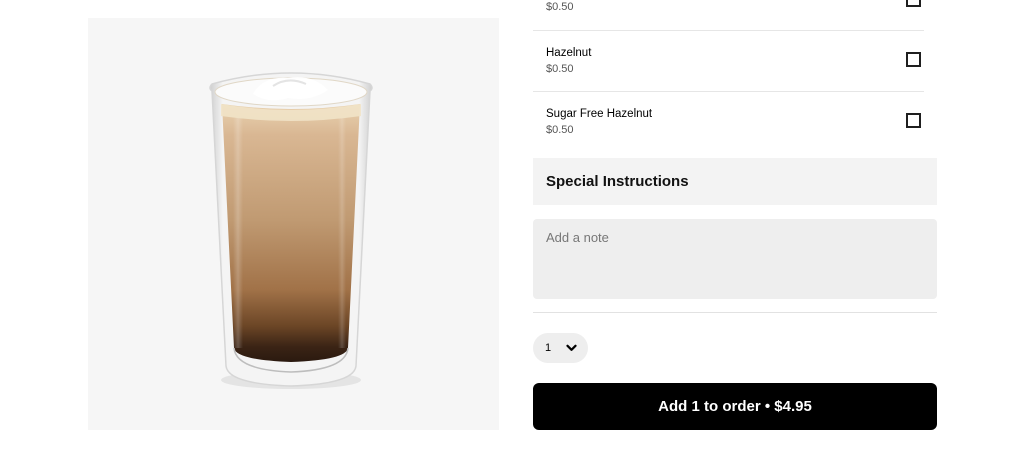 Image resolution: width=1024 pixels, height=463 pixels. Describe the element at coordinates (735, 181) in the screenshot. I see `special-instructions-header: Special Instructions` at that location.